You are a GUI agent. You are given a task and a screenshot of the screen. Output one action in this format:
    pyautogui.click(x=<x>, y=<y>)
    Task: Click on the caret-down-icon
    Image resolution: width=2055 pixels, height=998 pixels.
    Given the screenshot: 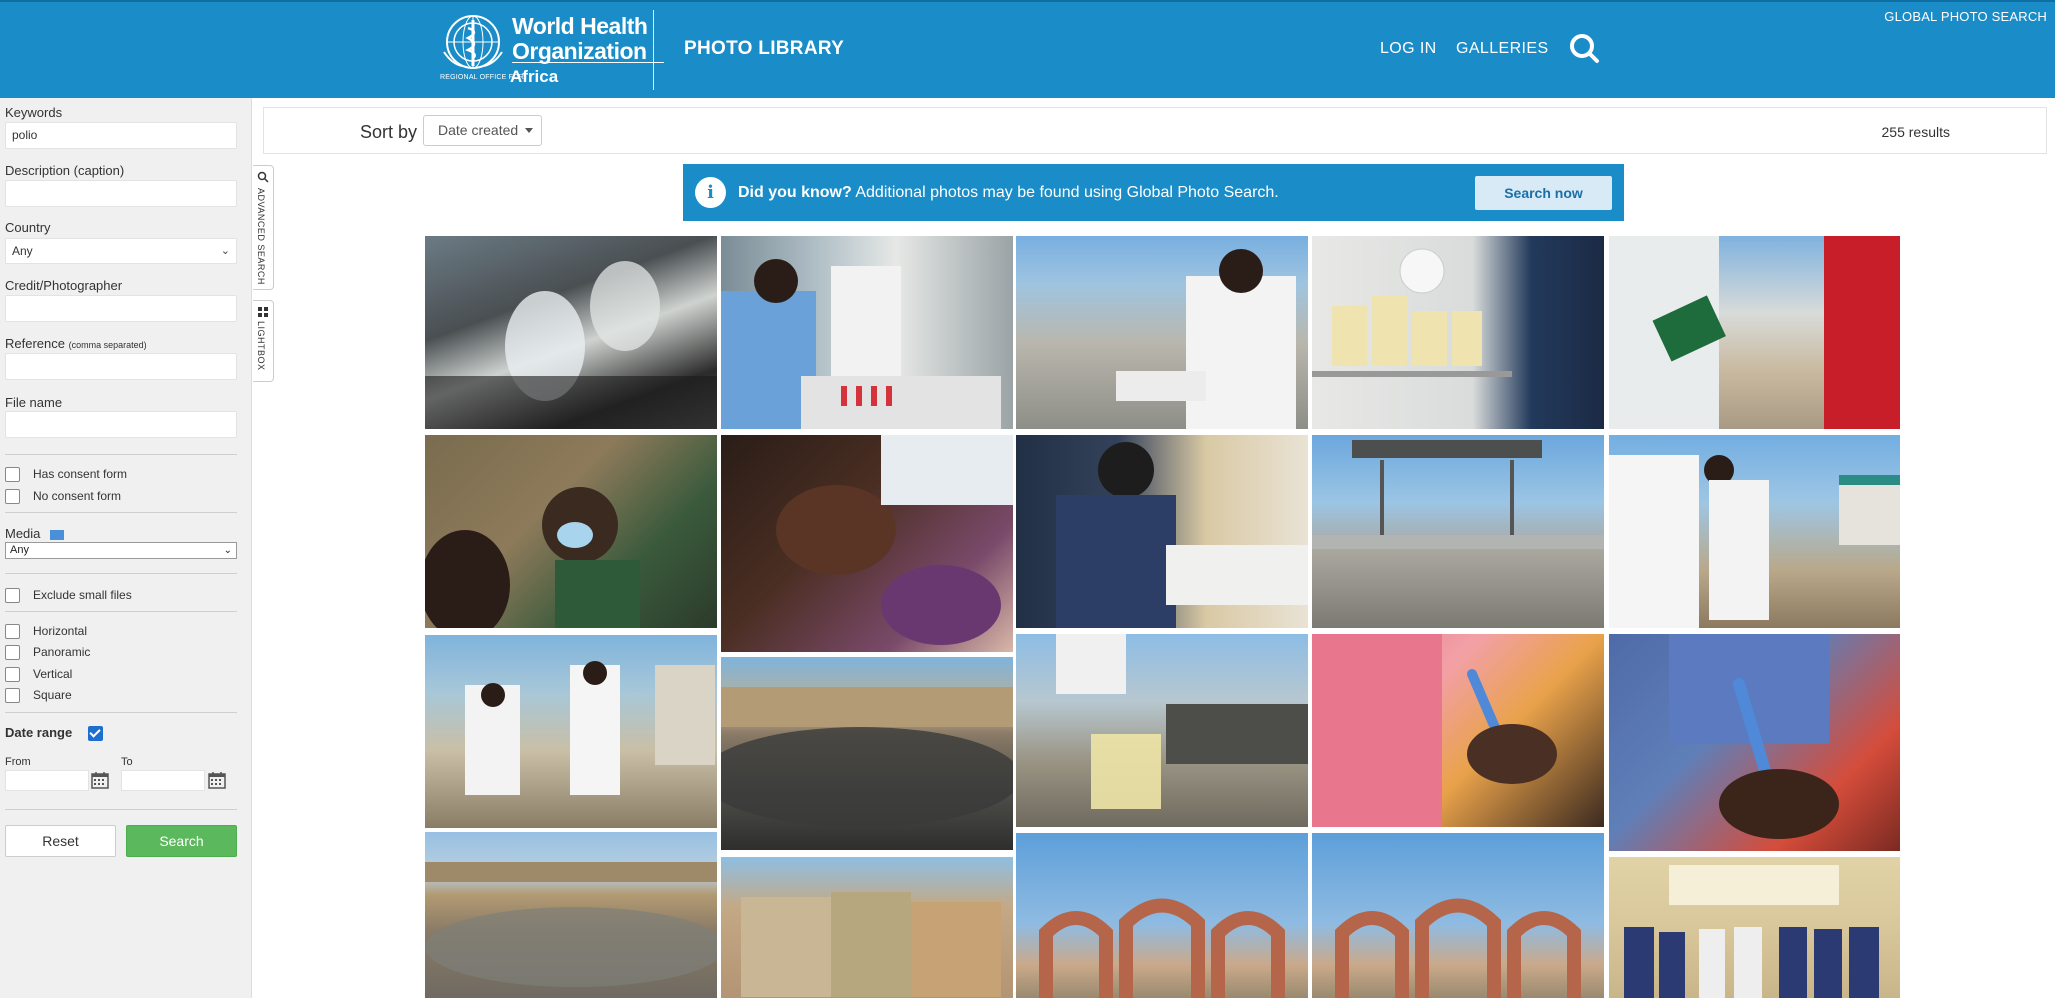 What is the action you would take?
    pyautogui.click(x=529, y=130)
    